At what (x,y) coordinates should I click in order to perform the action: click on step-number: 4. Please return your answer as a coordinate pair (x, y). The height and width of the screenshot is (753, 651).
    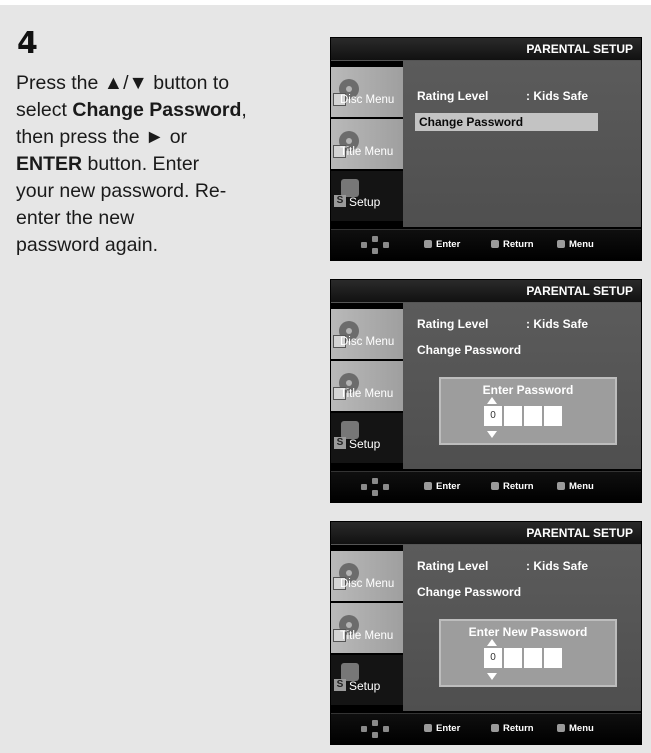
    Looking at the image, I should click on (27, 43).